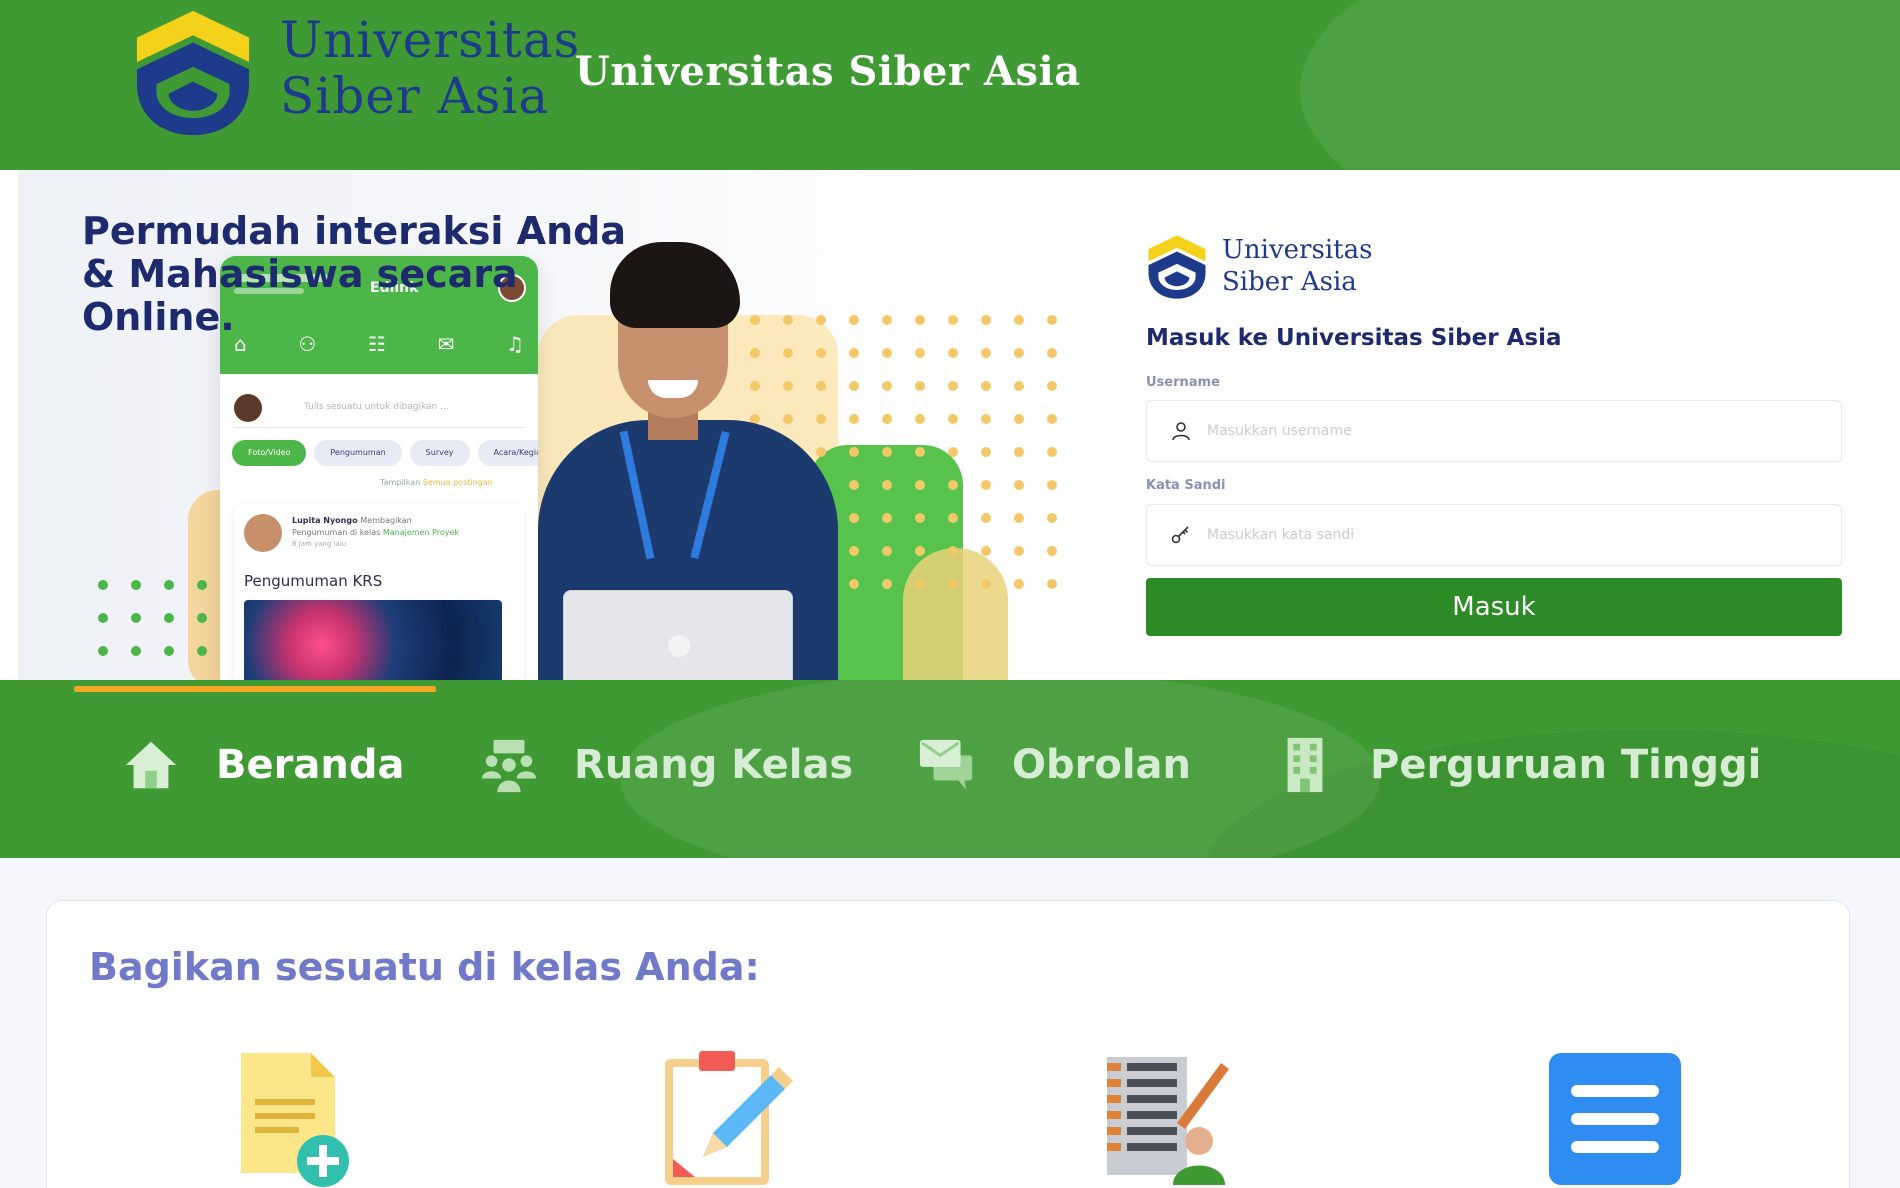 Image resolution: width=1900 pixels, height=1188 pixels. What do you see at coordinates (415, 96) in the screenshot?
I see `header-logo-line2: Siber Asia` at bounding box center [415, 96].